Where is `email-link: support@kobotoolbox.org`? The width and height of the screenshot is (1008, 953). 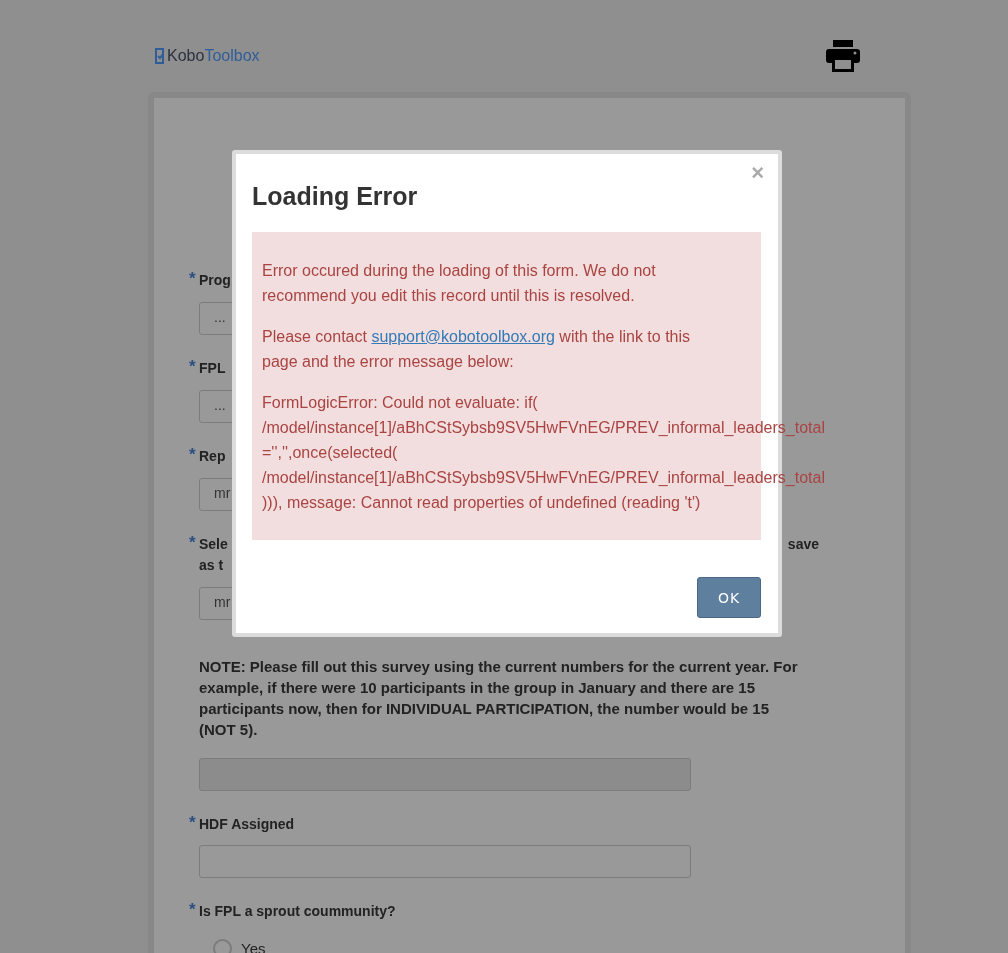 email-link: support@kobotoolbox.org is located at coordinates (463, 336).